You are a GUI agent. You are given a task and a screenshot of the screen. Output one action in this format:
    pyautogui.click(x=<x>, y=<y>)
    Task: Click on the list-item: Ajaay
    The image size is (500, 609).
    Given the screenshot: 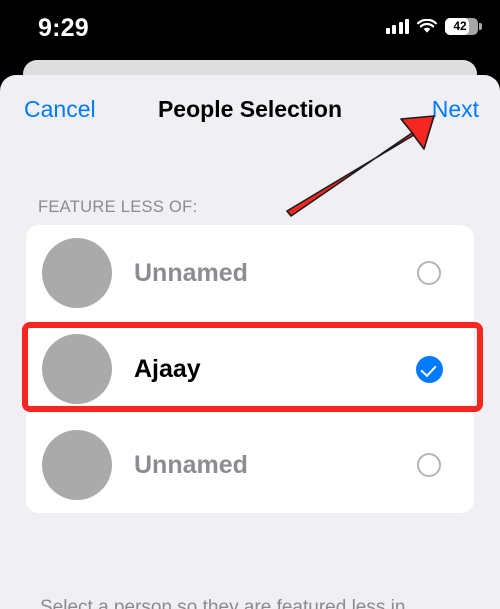 What is the action you would take?
    pyautogui.click(x=250, y=369)
    